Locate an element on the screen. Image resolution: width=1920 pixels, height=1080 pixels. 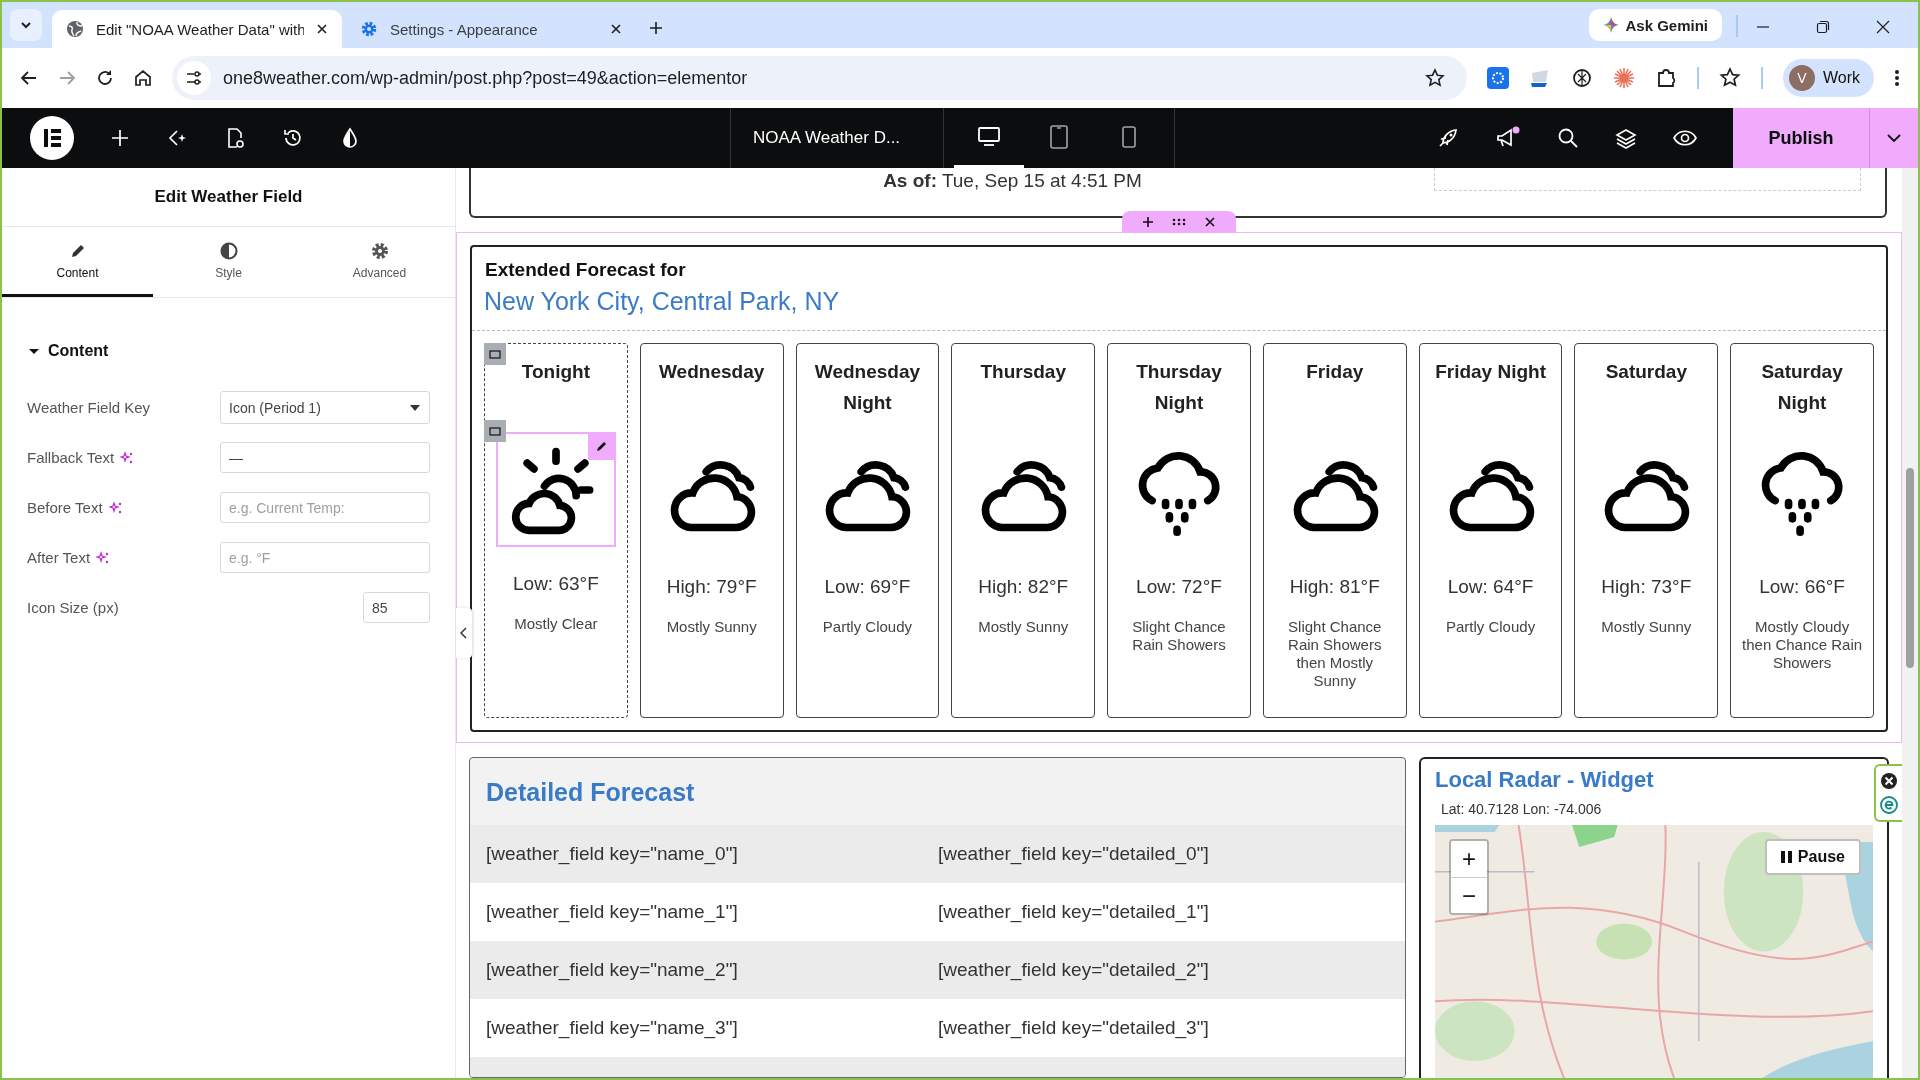
column-handle is located at coordinates (495, 354).